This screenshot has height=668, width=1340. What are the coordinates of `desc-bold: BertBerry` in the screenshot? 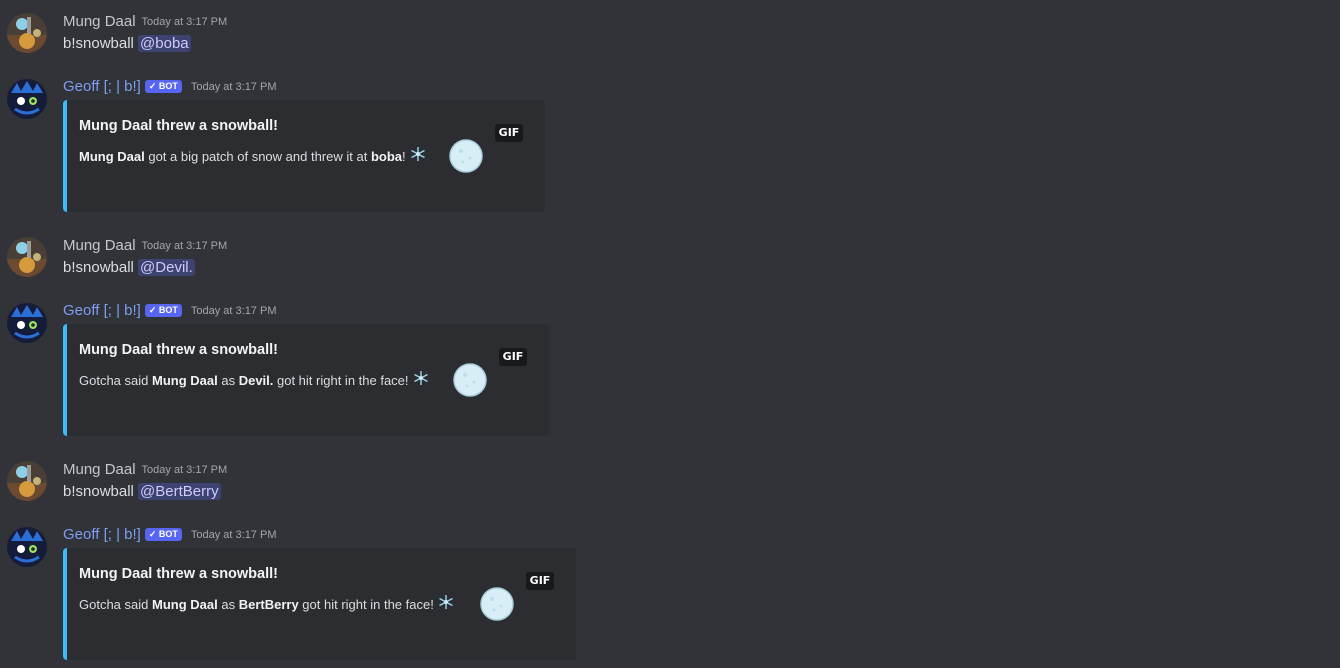 It's located at (268, 604).